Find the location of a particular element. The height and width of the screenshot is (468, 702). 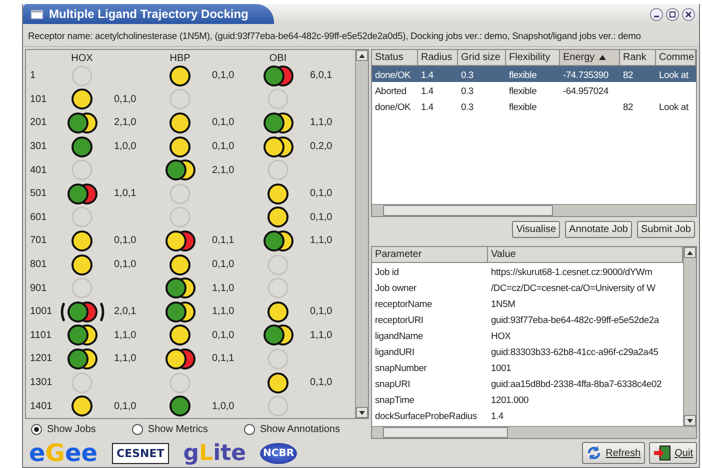

job-row: done/OK 1.4 0.3 flexible -74.735390 82 Look at is located at coordinates (534, 74).